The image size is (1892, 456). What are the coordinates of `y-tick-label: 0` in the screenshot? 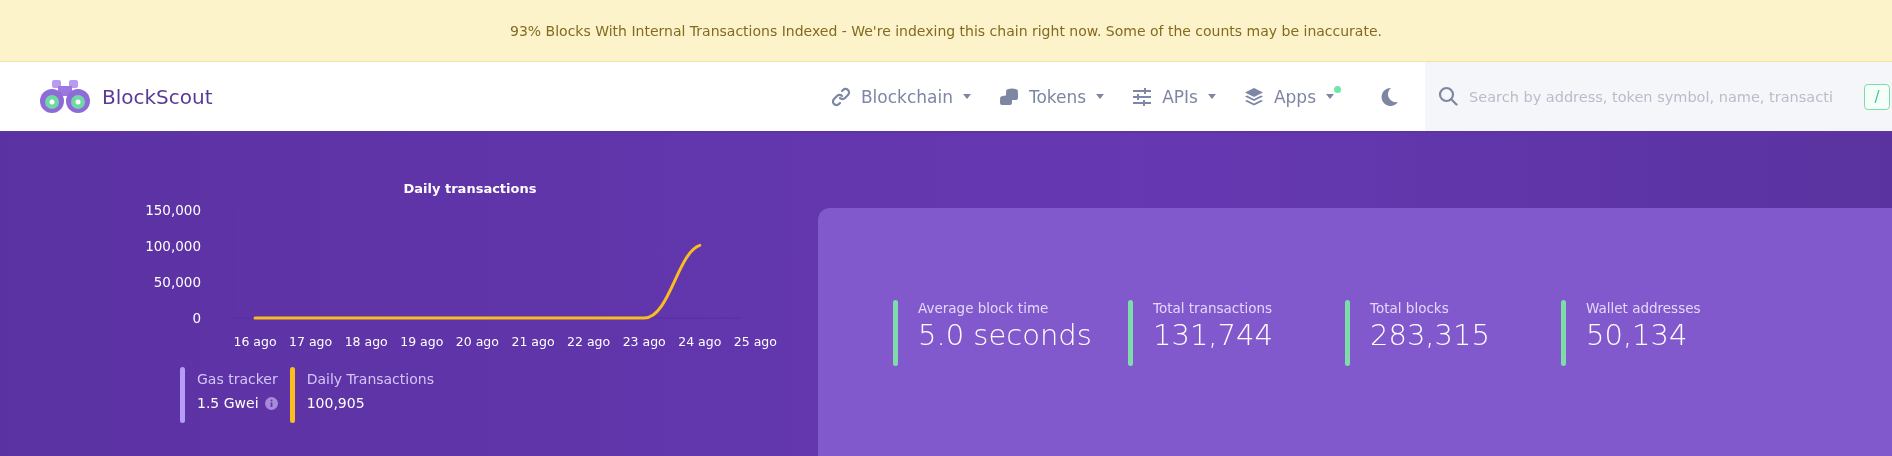 It's located at (196, 318).